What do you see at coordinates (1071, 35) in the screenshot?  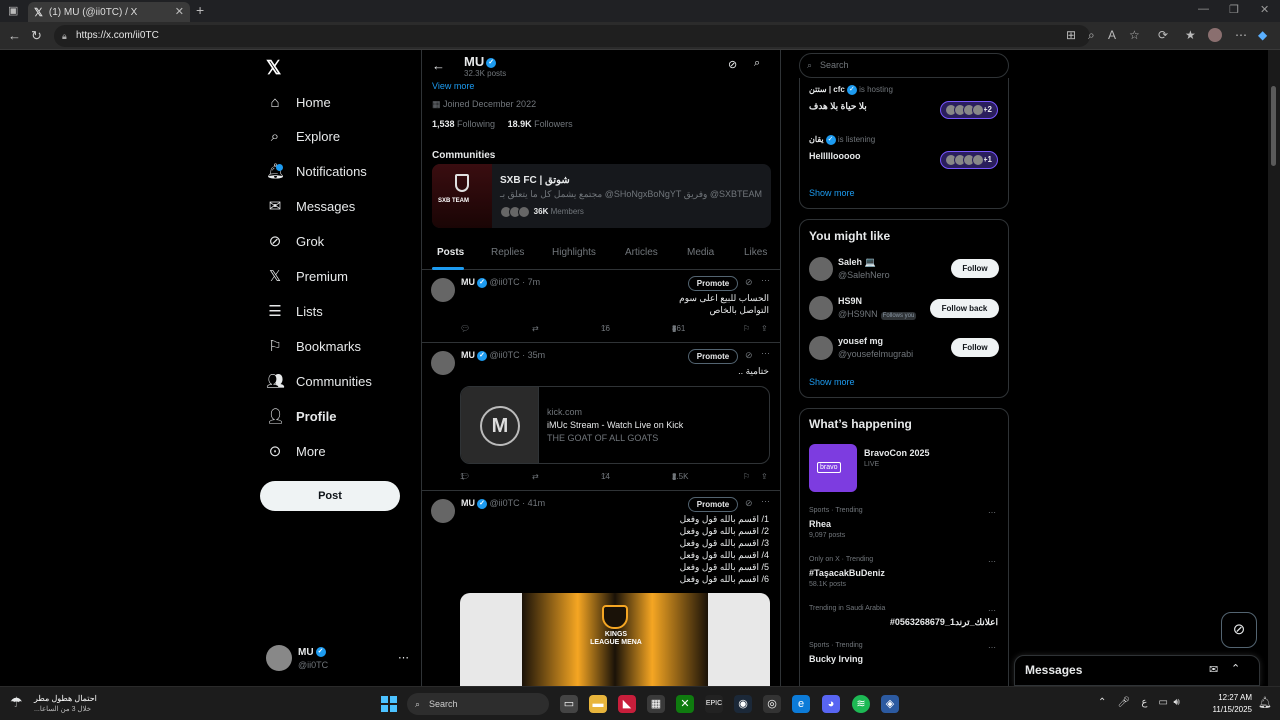 I see `app-available-icon: ⊞` at bounding box center [1071, 35].